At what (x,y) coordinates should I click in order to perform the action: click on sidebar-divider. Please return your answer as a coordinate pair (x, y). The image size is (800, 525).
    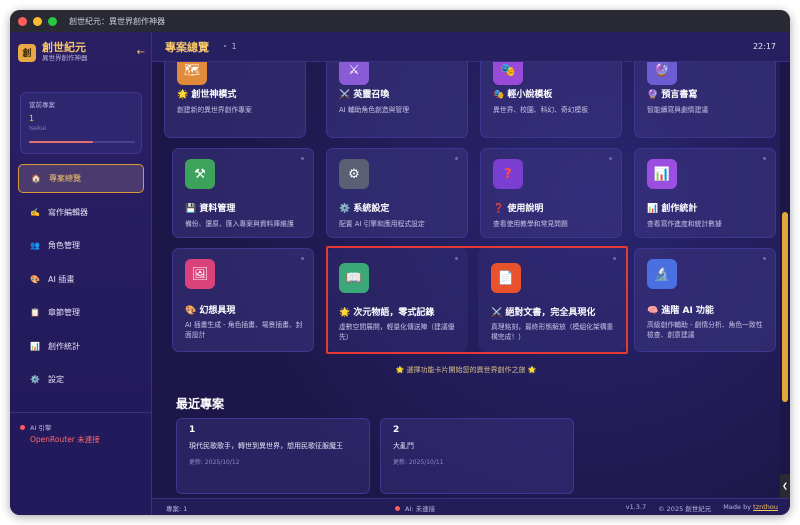
    Looking at the image, I should click on (81, 412).